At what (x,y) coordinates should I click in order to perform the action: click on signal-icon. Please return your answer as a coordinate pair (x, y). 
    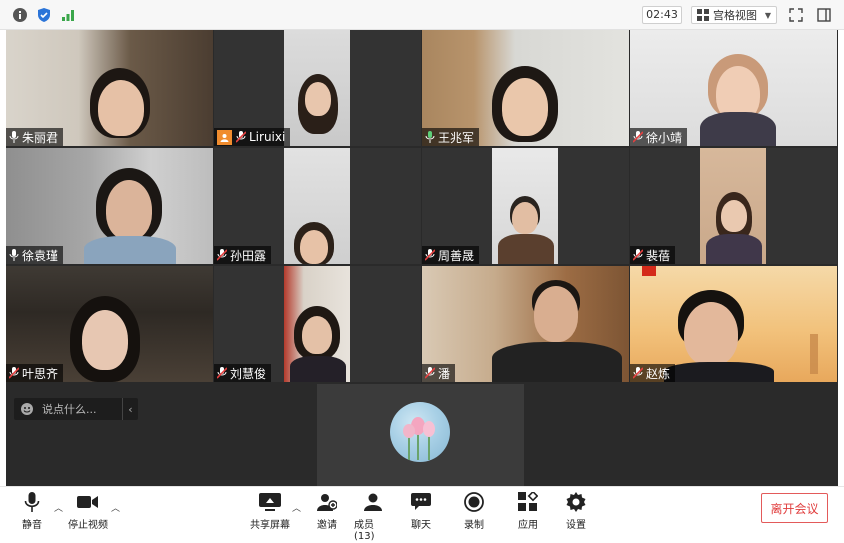
    Looking at the image, I should click on (68, 15).